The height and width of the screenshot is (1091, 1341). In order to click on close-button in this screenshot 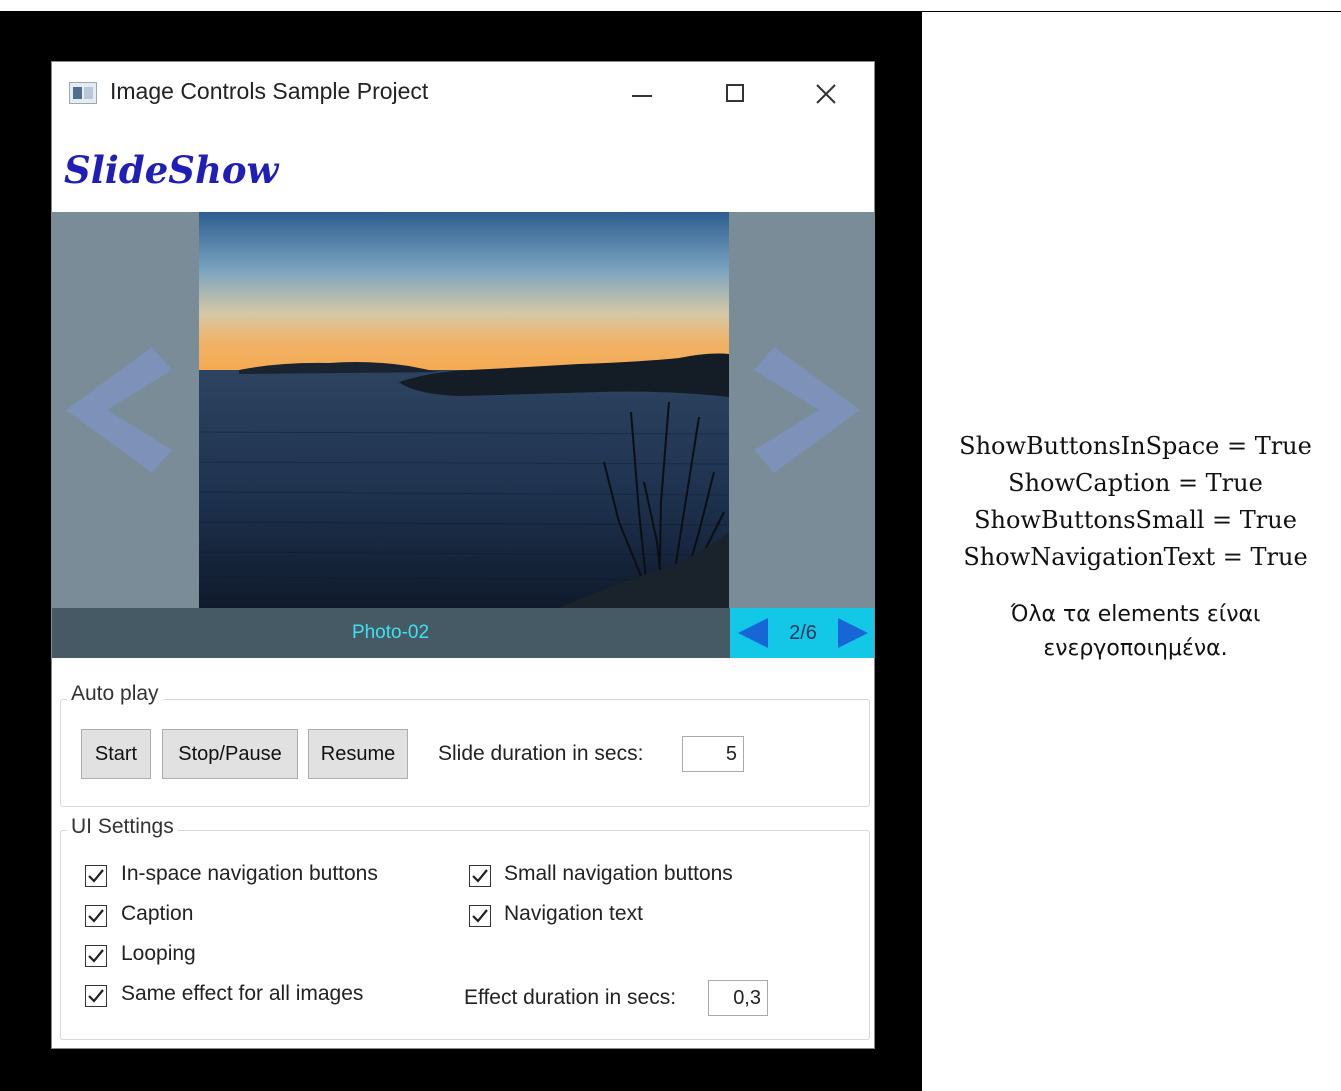, I will do `click(826, 94)`.